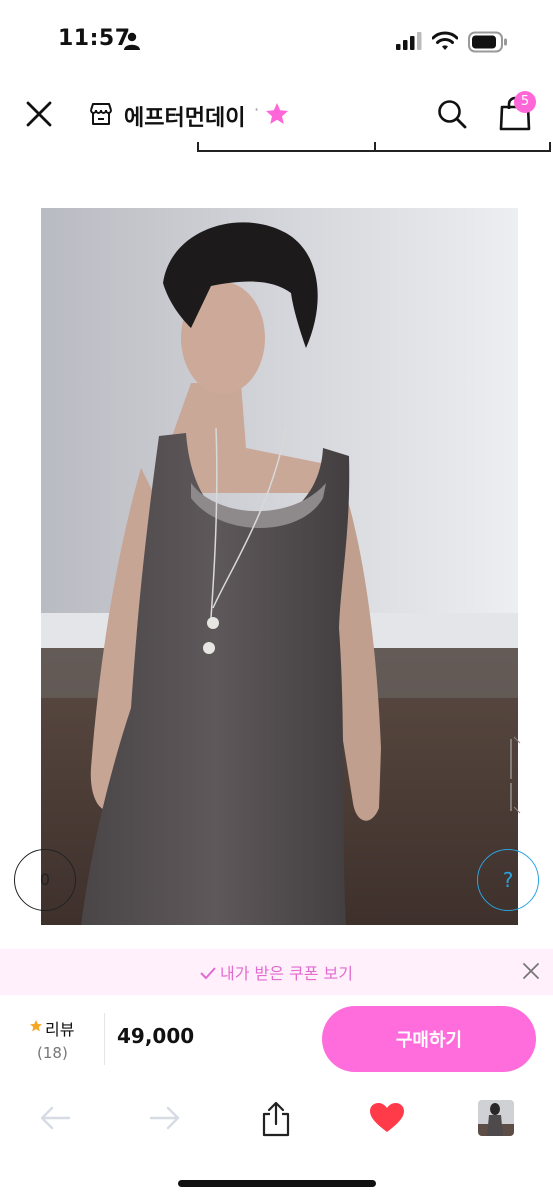 This screenshot has width=553, height=1200. What do you see at coordinates (208, 973) in the screenshot?
I see `check-icon` at bounding box center [208, 973].